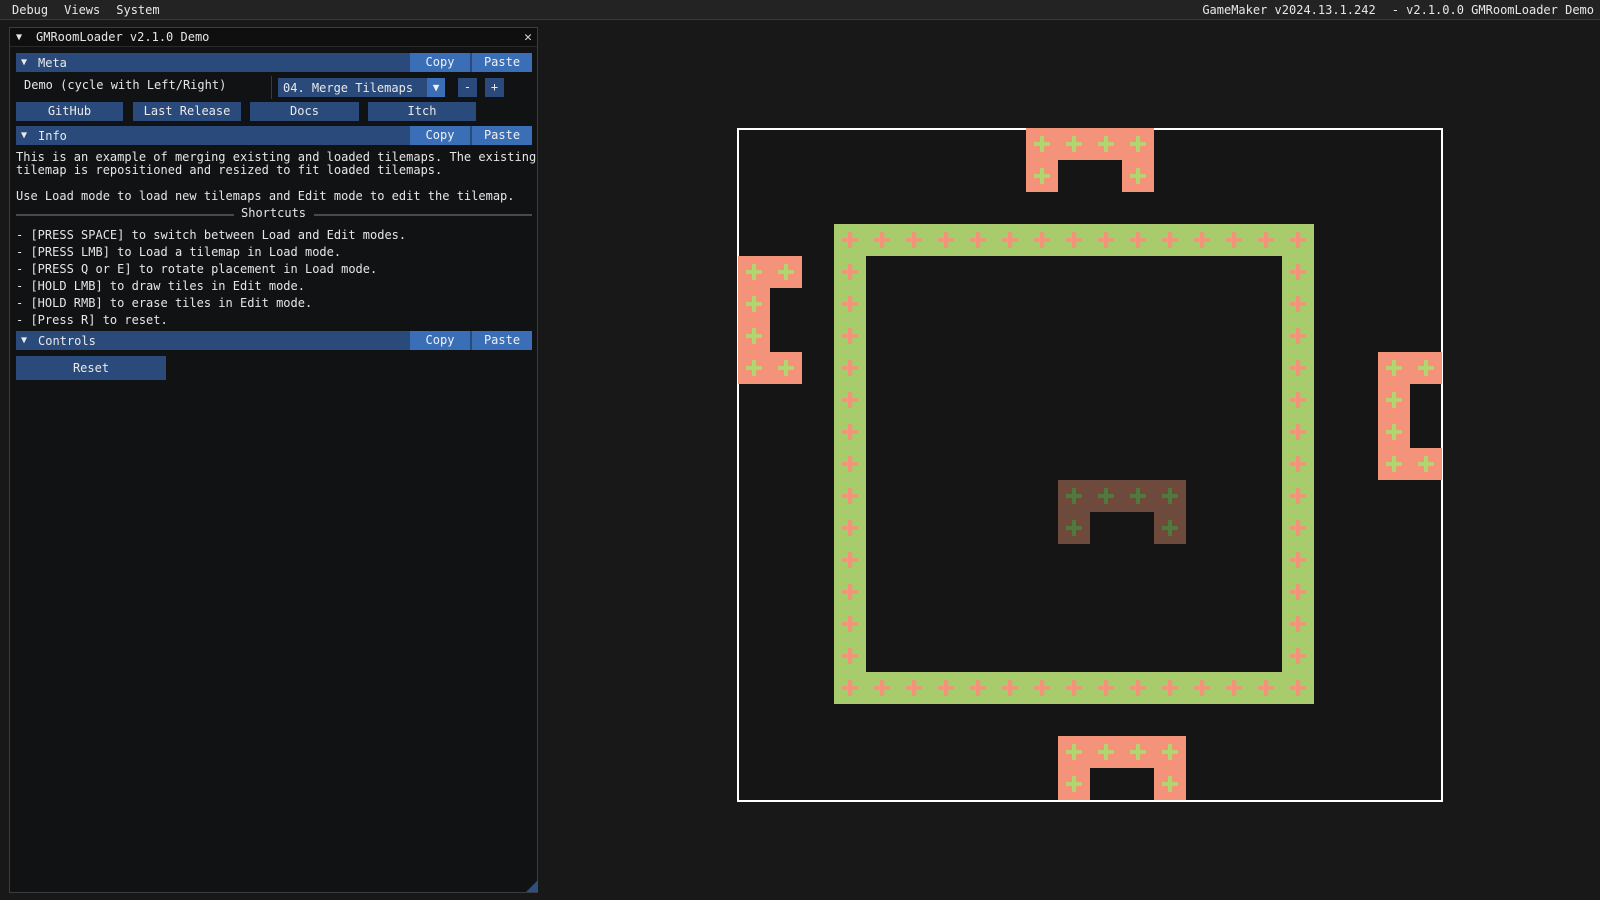 This screenshot has height=900, width=1600. Describe the element at coordinates (502, 62) in the screenshot. I see `meta-paste-button: Paste` at that location.